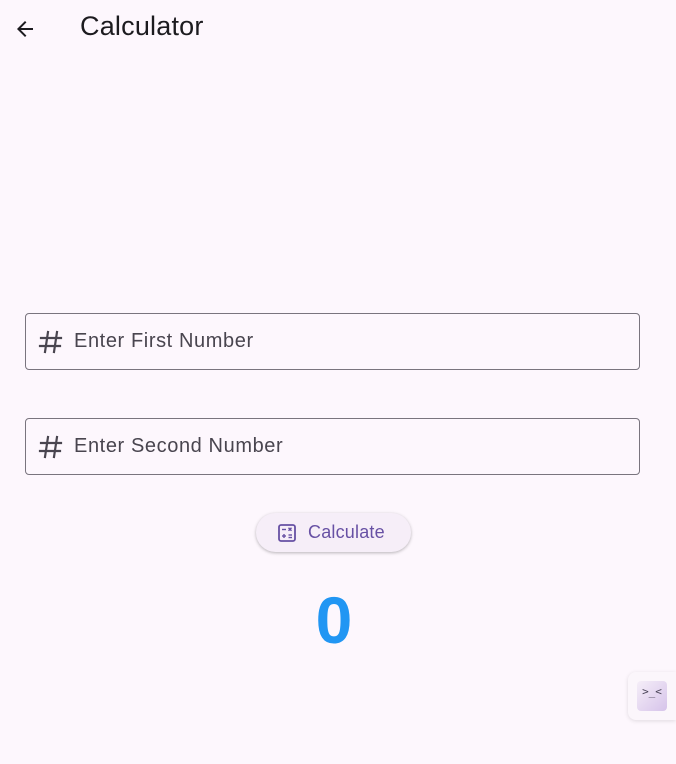  I want to click on debug-button: >_<, so click(652, 696).